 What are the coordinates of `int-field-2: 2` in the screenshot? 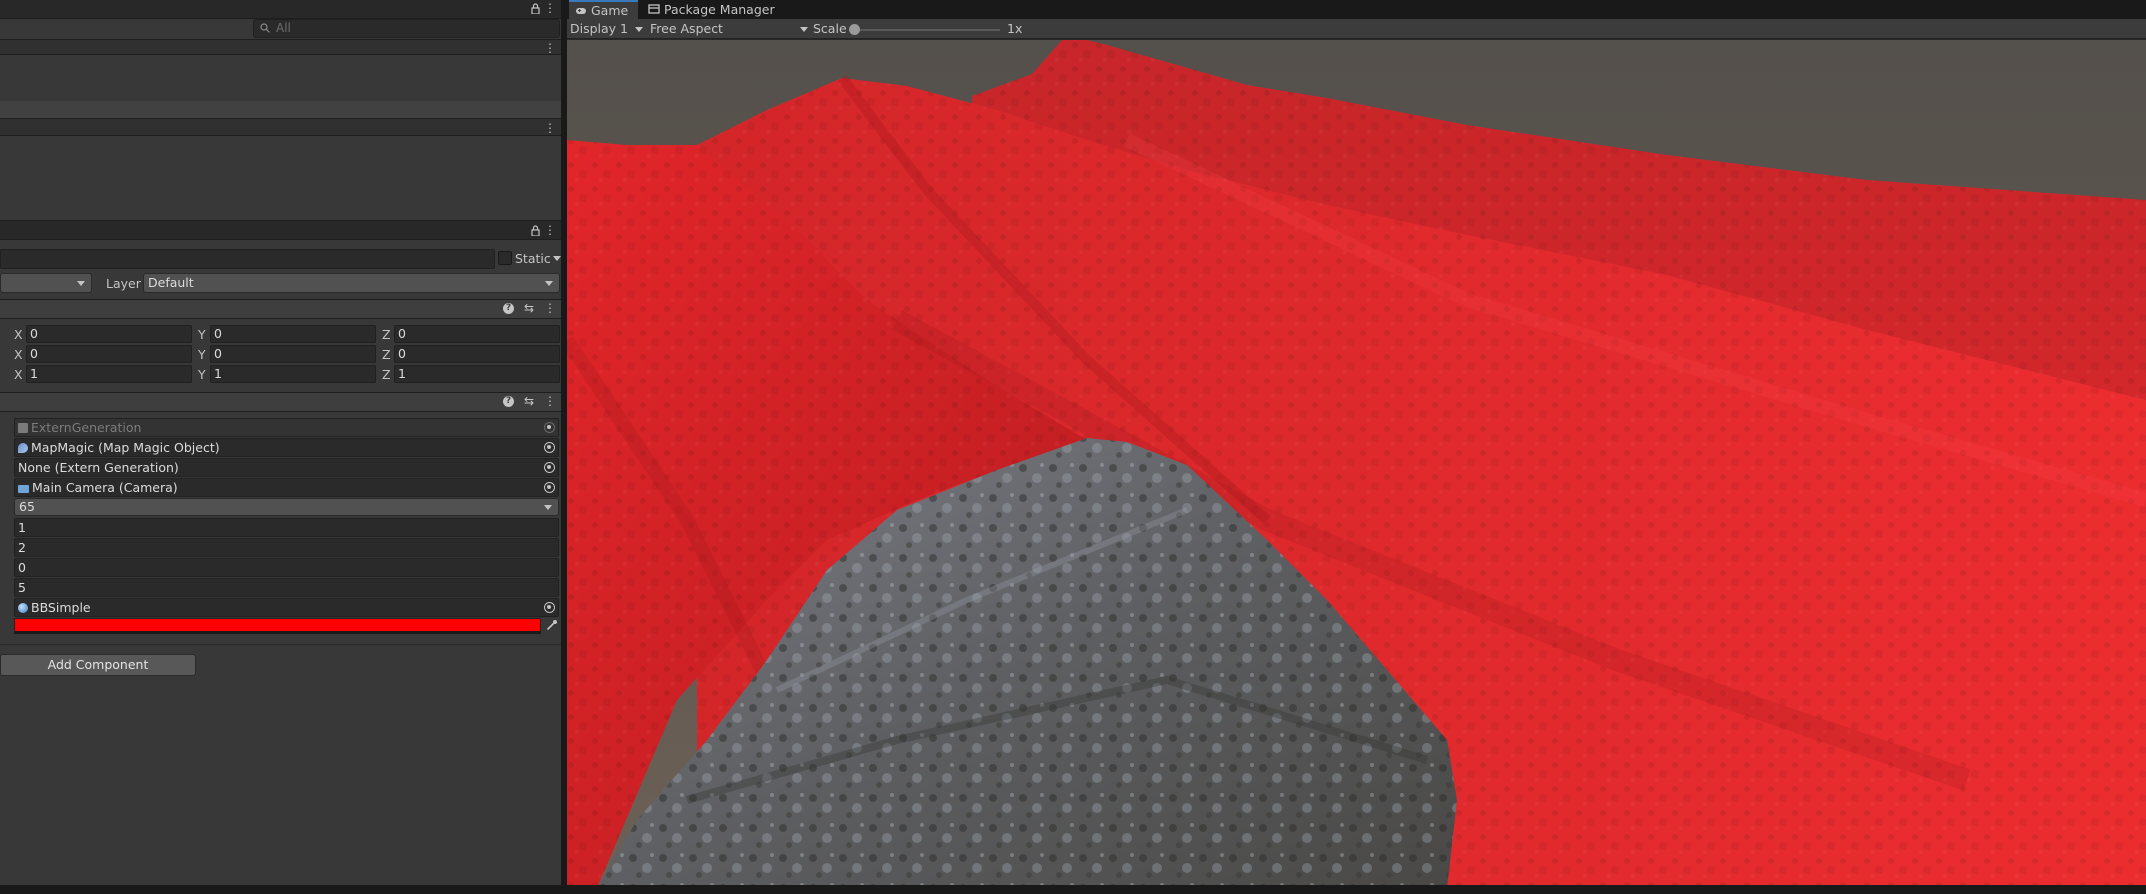 It's located at (286, 547).